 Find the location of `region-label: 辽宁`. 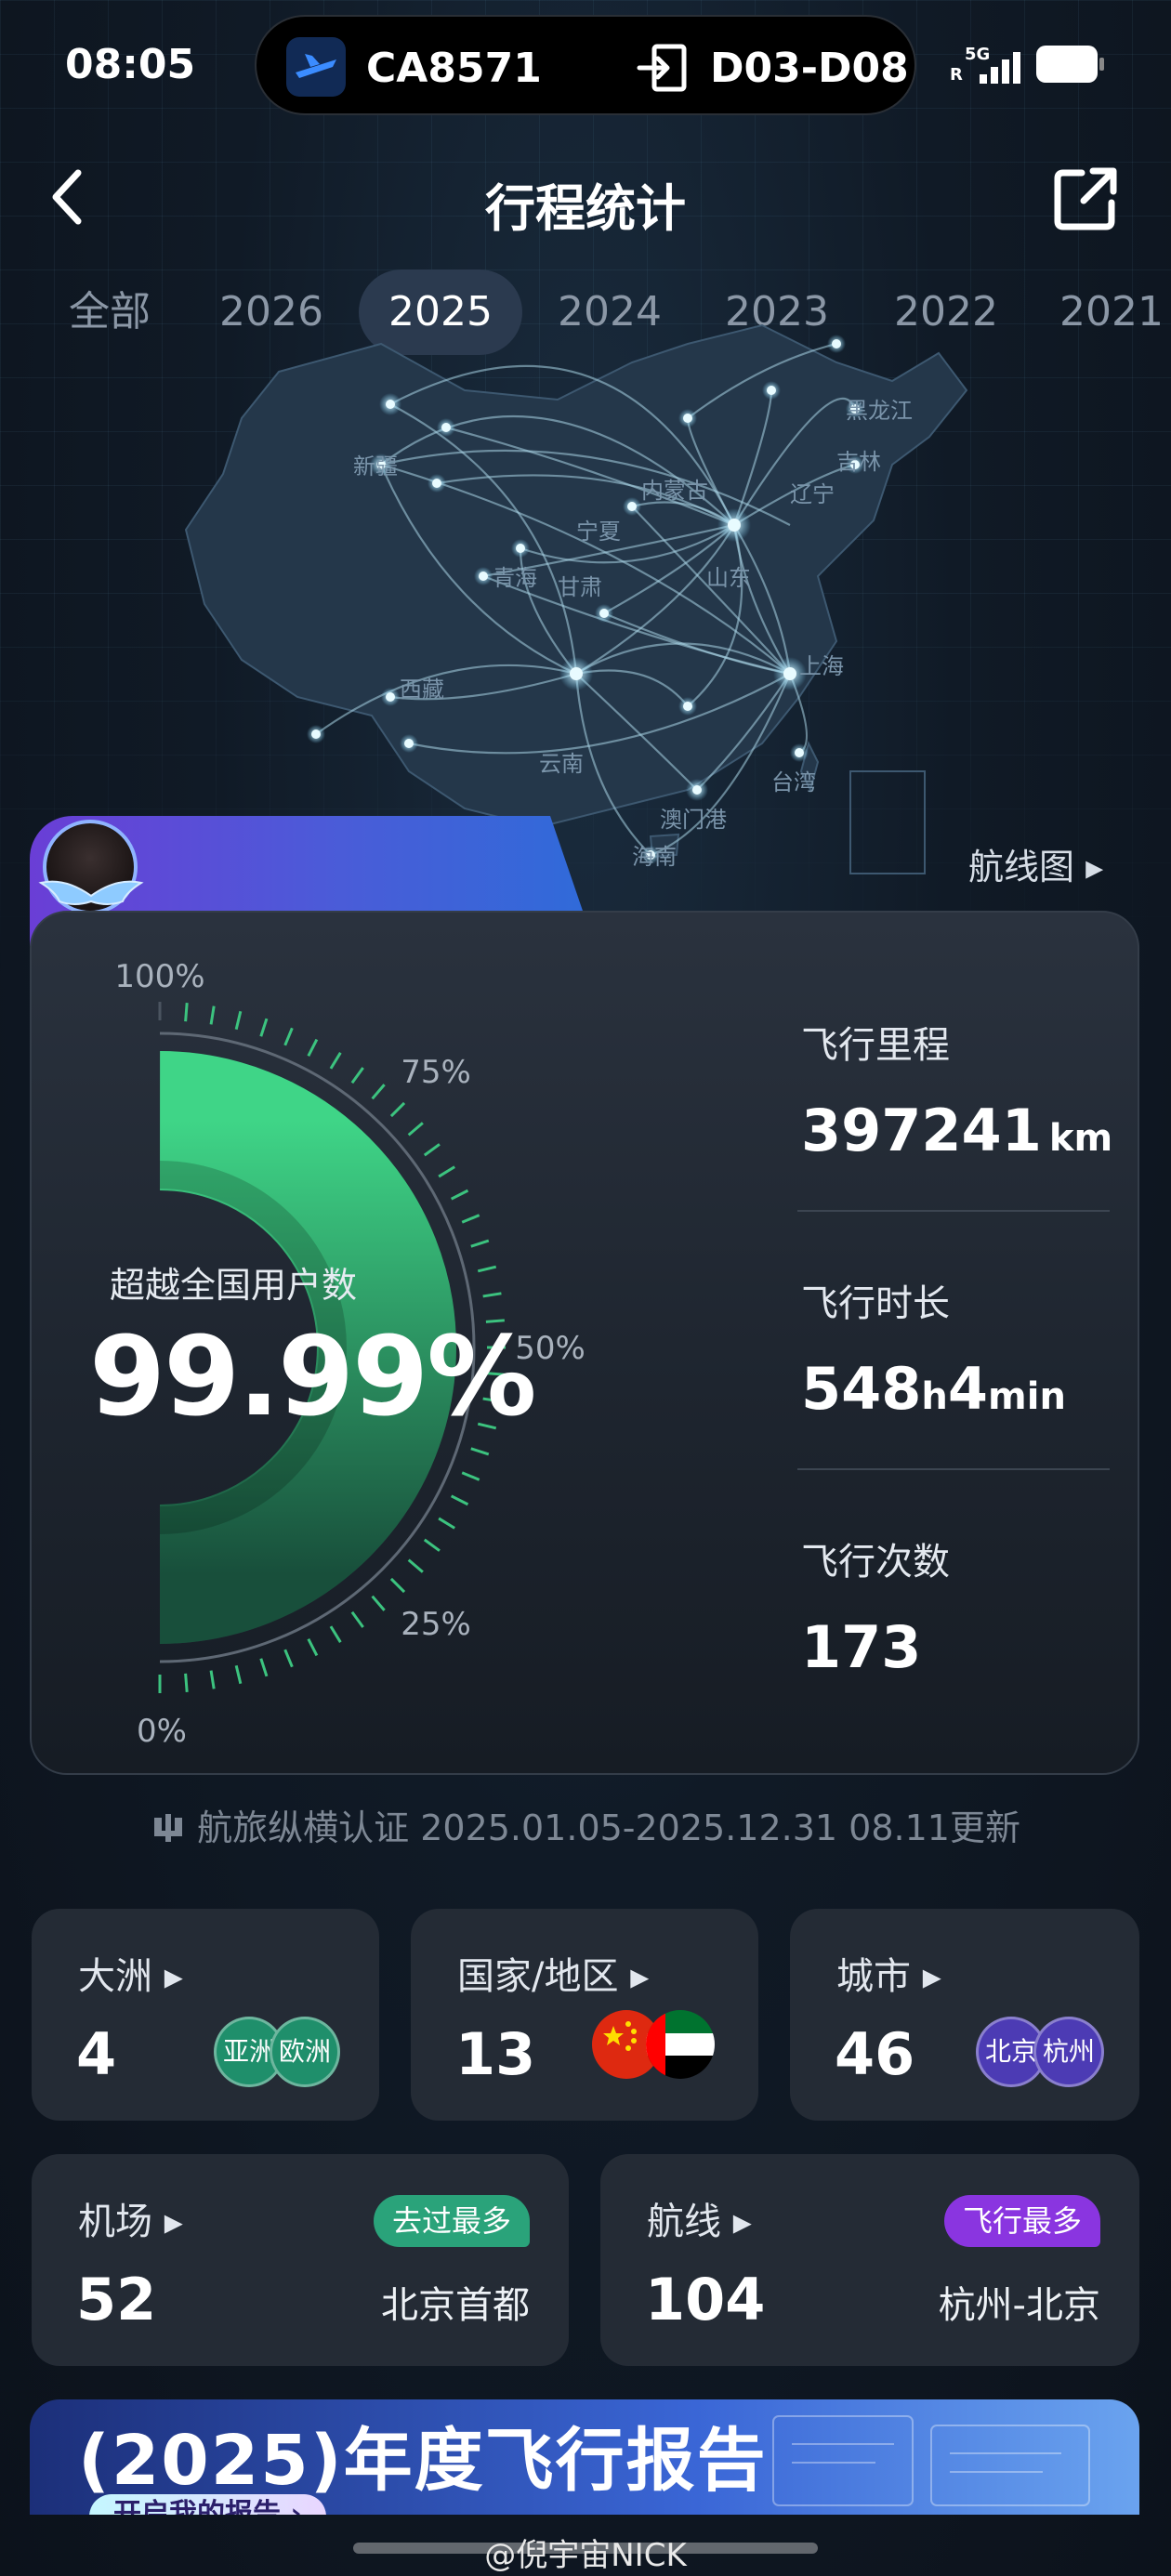

region-label: 辽宁 is located at coordinates (813, 494).